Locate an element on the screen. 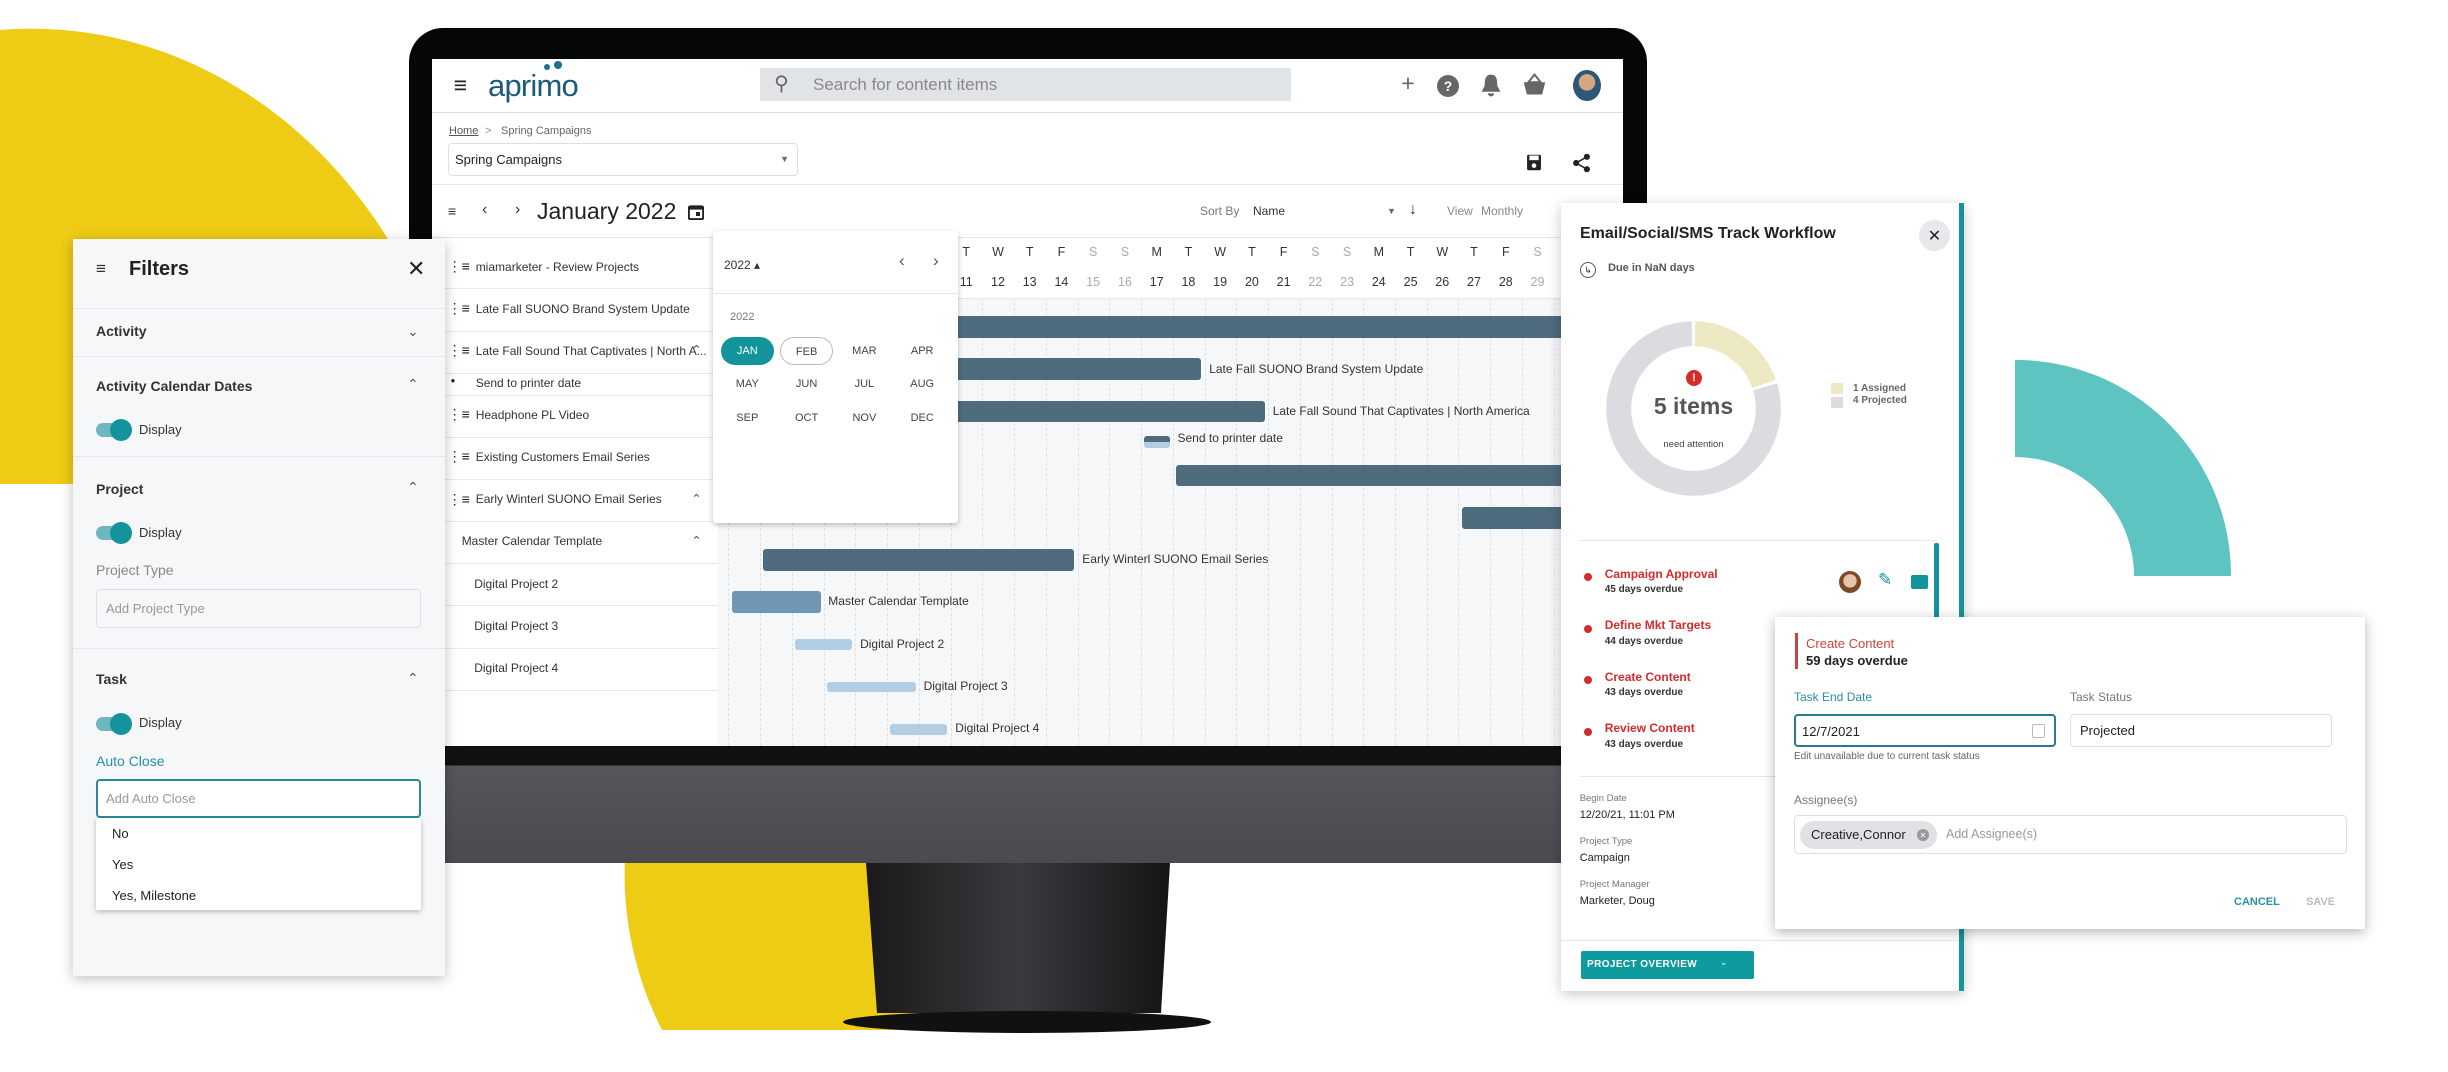 The height and width of the screenshot is (1072, 2448). row-label: Late Fall SUONO Brand System Update is located at coordinates (582, 308).